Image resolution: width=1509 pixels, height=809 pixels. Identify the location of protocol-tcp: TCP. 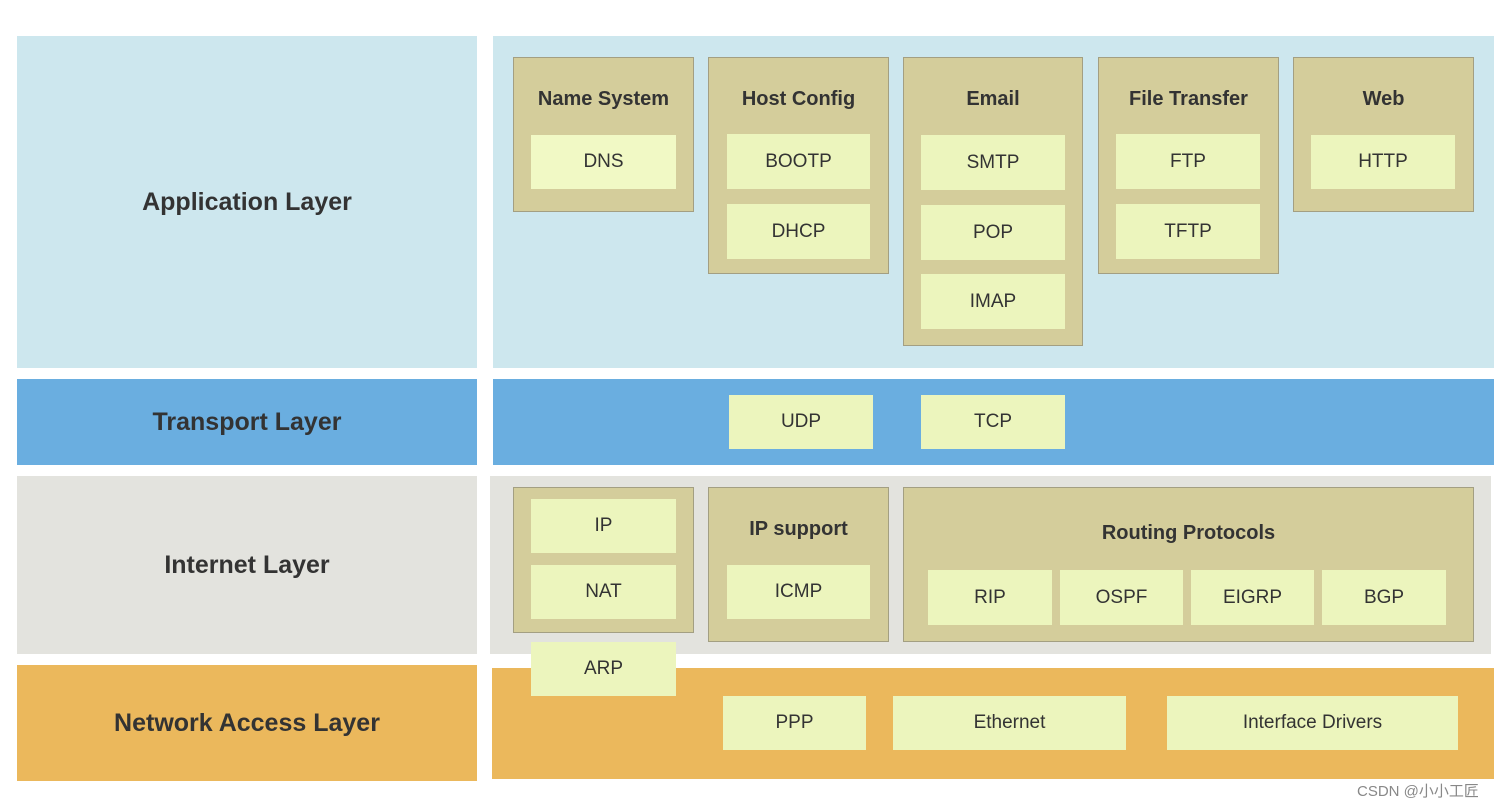
(993, 422).